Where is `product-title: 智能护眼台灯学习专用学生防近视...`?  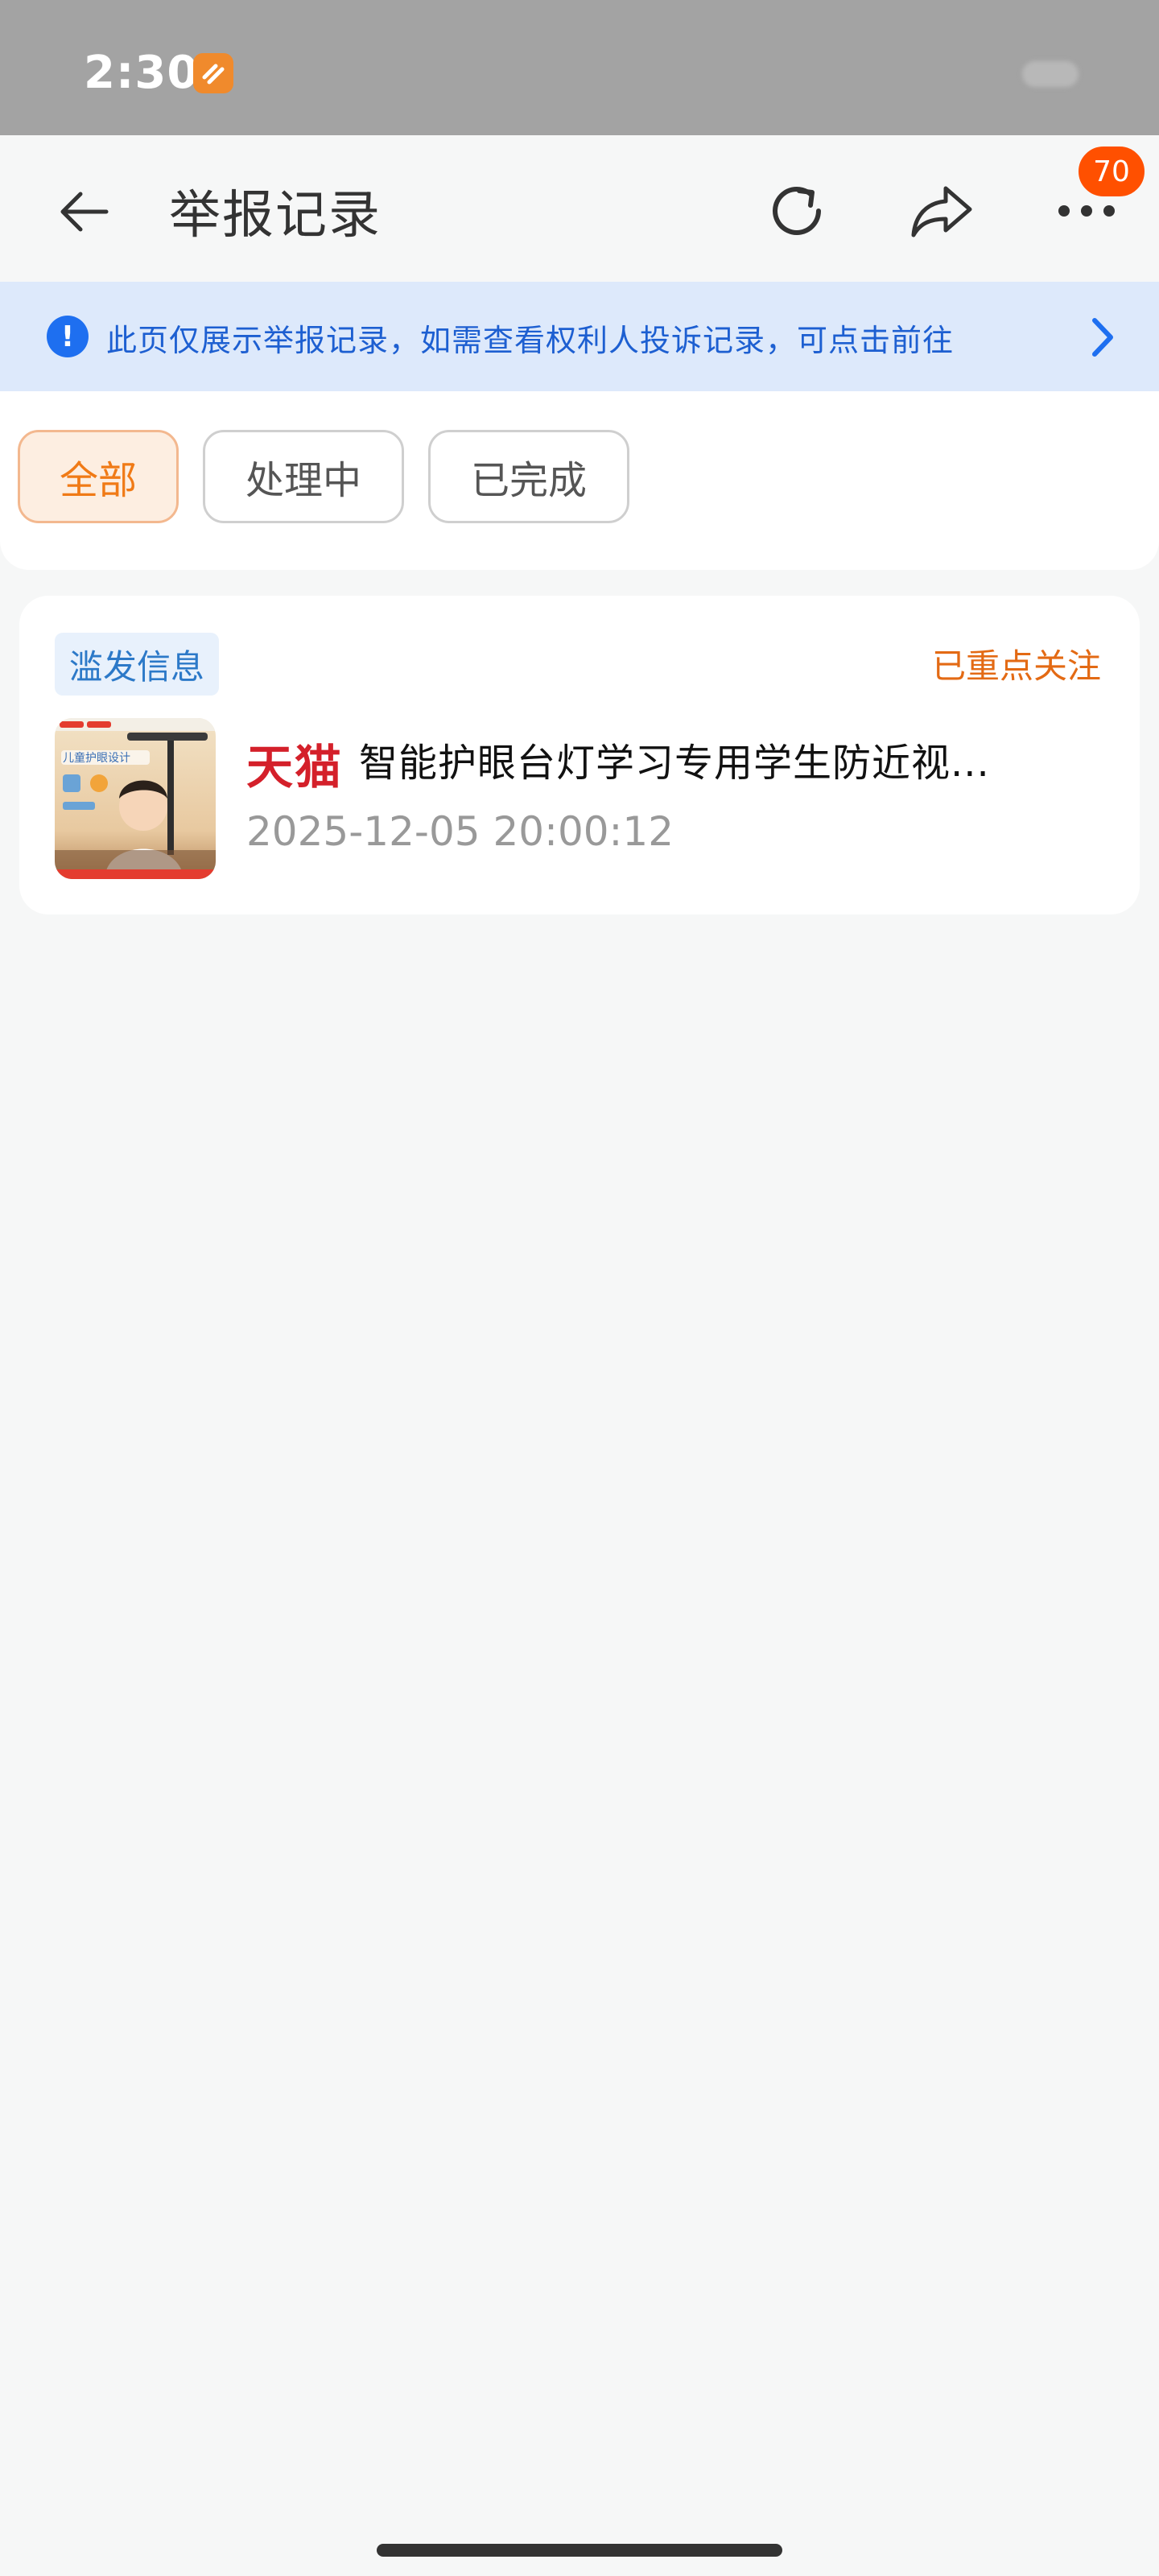
product-title: 智能护眼台灯学习专用学生防近视... is located at coordinates (721, 759).